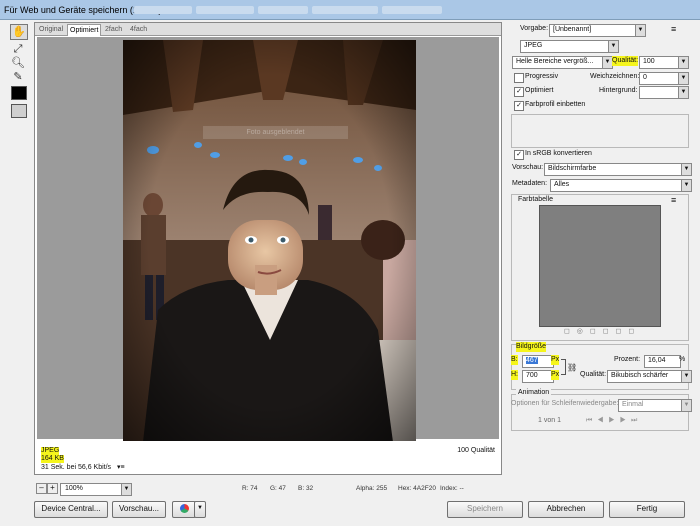 The width and height of the screenshot is (700, 526). What do you see at coordinates (597, 30) in the screenshot?
I see `preset-select: [Unbenannt] ▼` at bounding box center [597, 30].